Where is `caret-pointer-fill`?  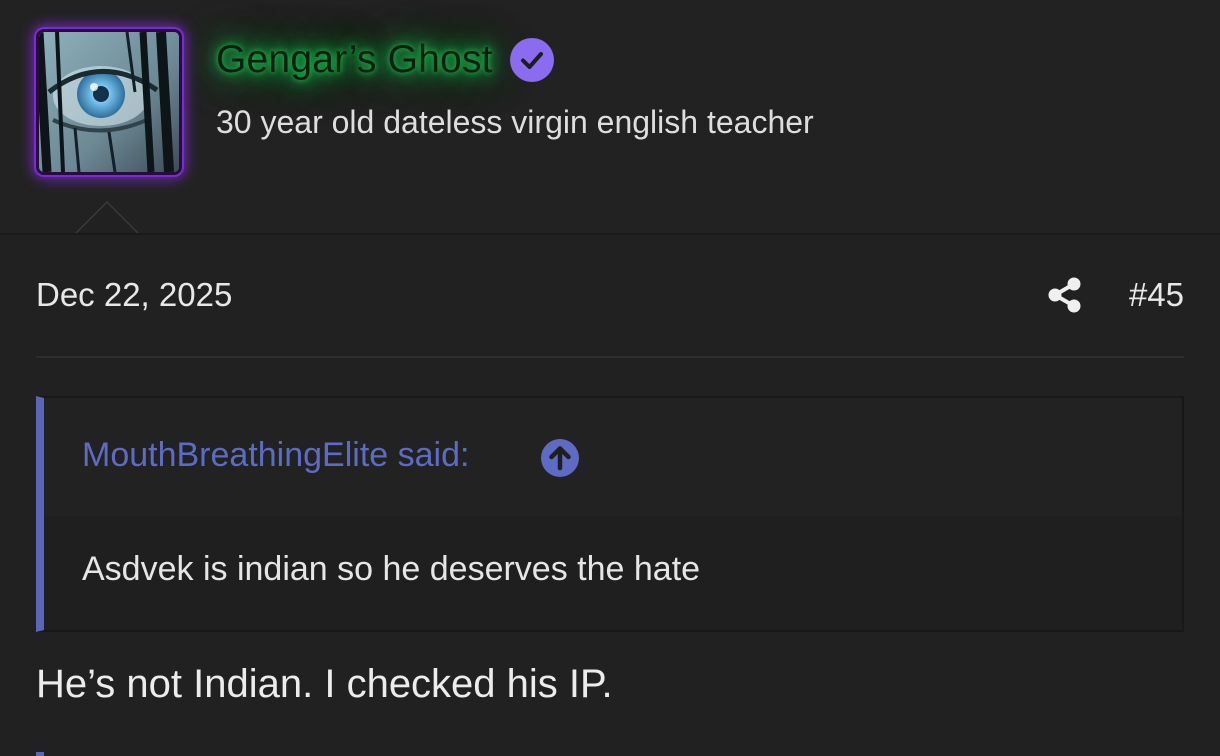
caret-pointer-fill is located at coordinates (107, 219).